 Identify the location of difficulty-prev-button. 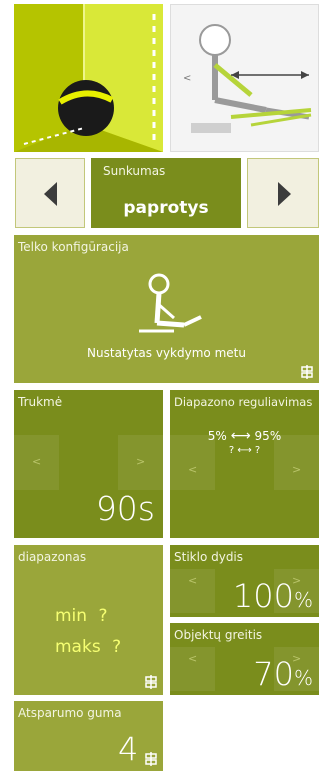
(50, 193).